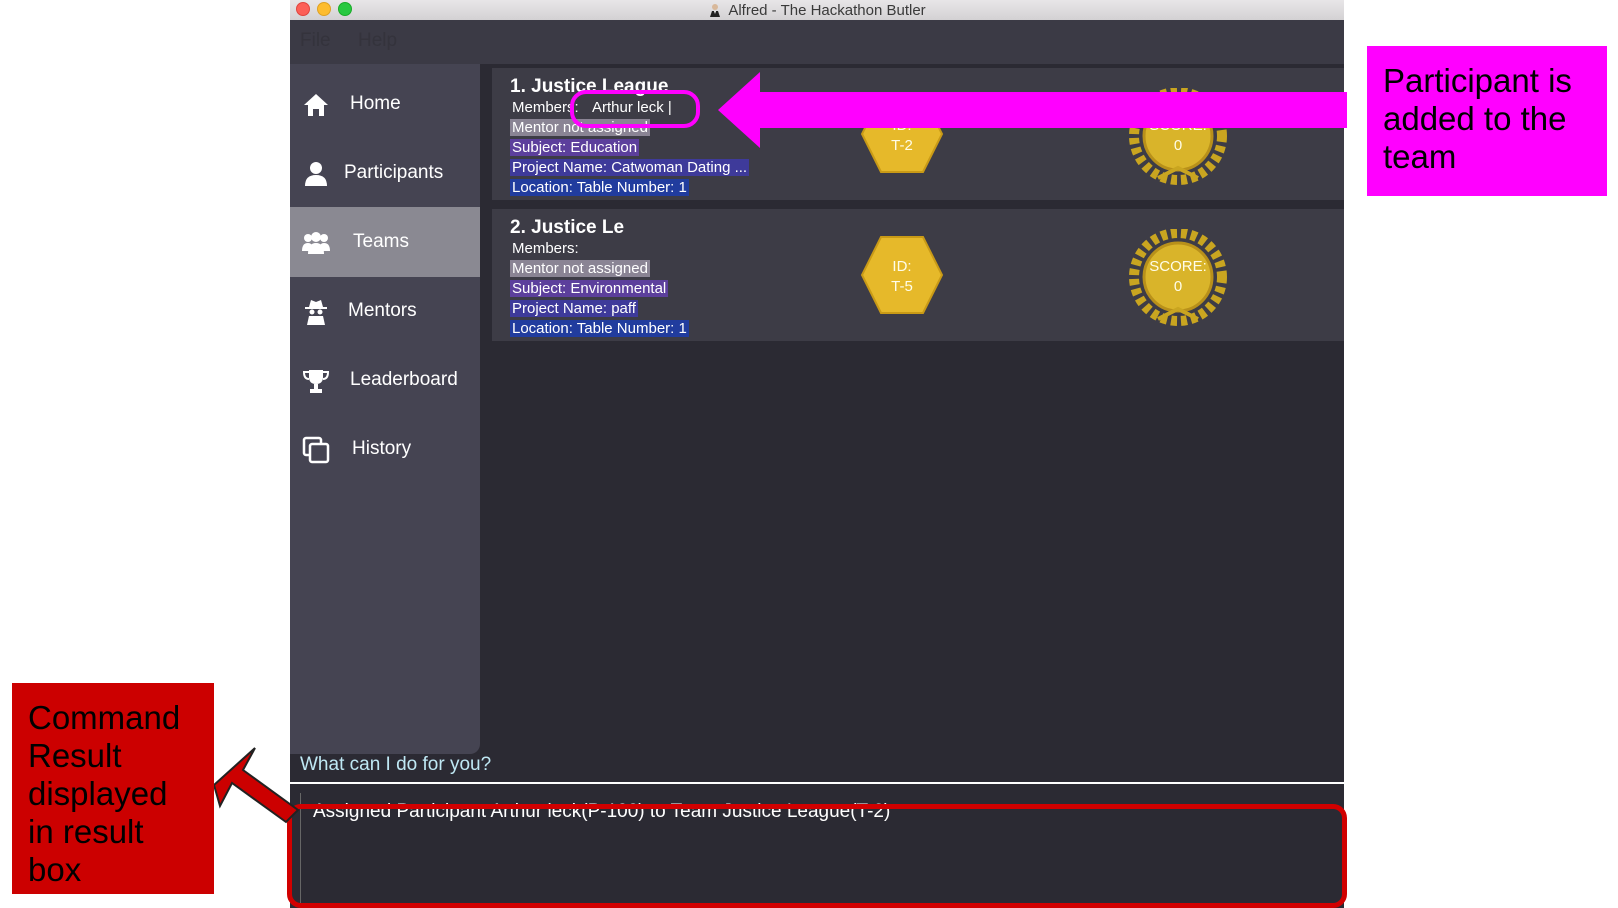  Describe the element at coordinates (113, 788) in the screenshot. I see `callout-command-result: Command Result displayed in result box` at that location.